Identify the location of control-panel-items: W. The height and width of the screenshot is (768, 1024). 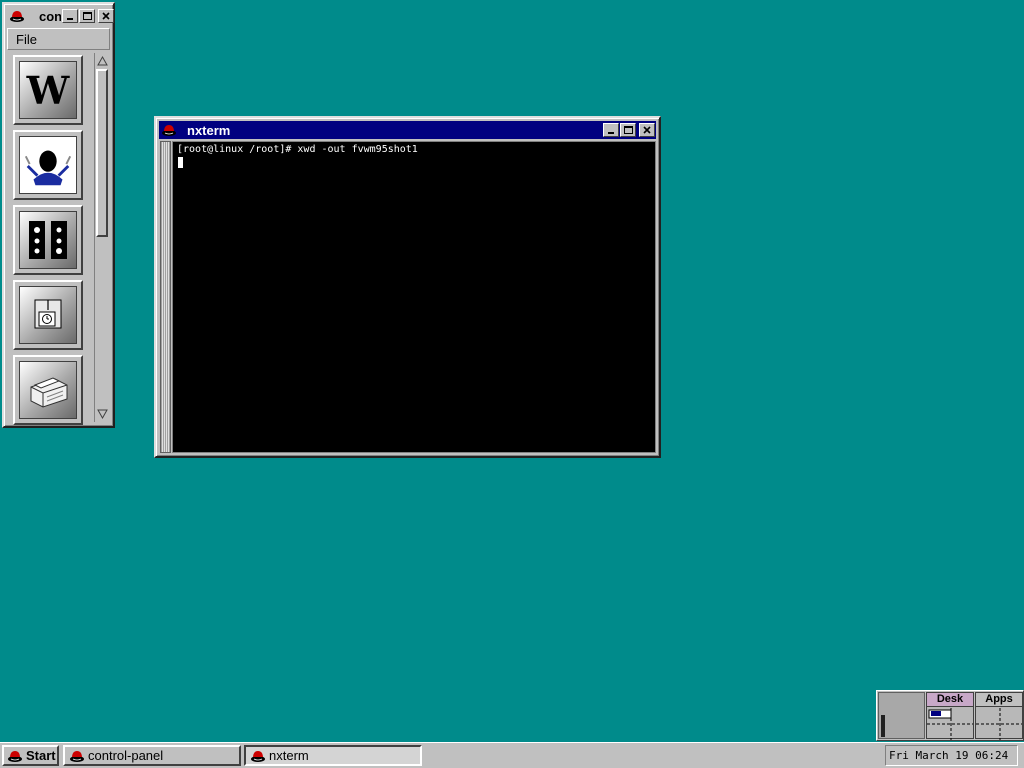
(47, 239).